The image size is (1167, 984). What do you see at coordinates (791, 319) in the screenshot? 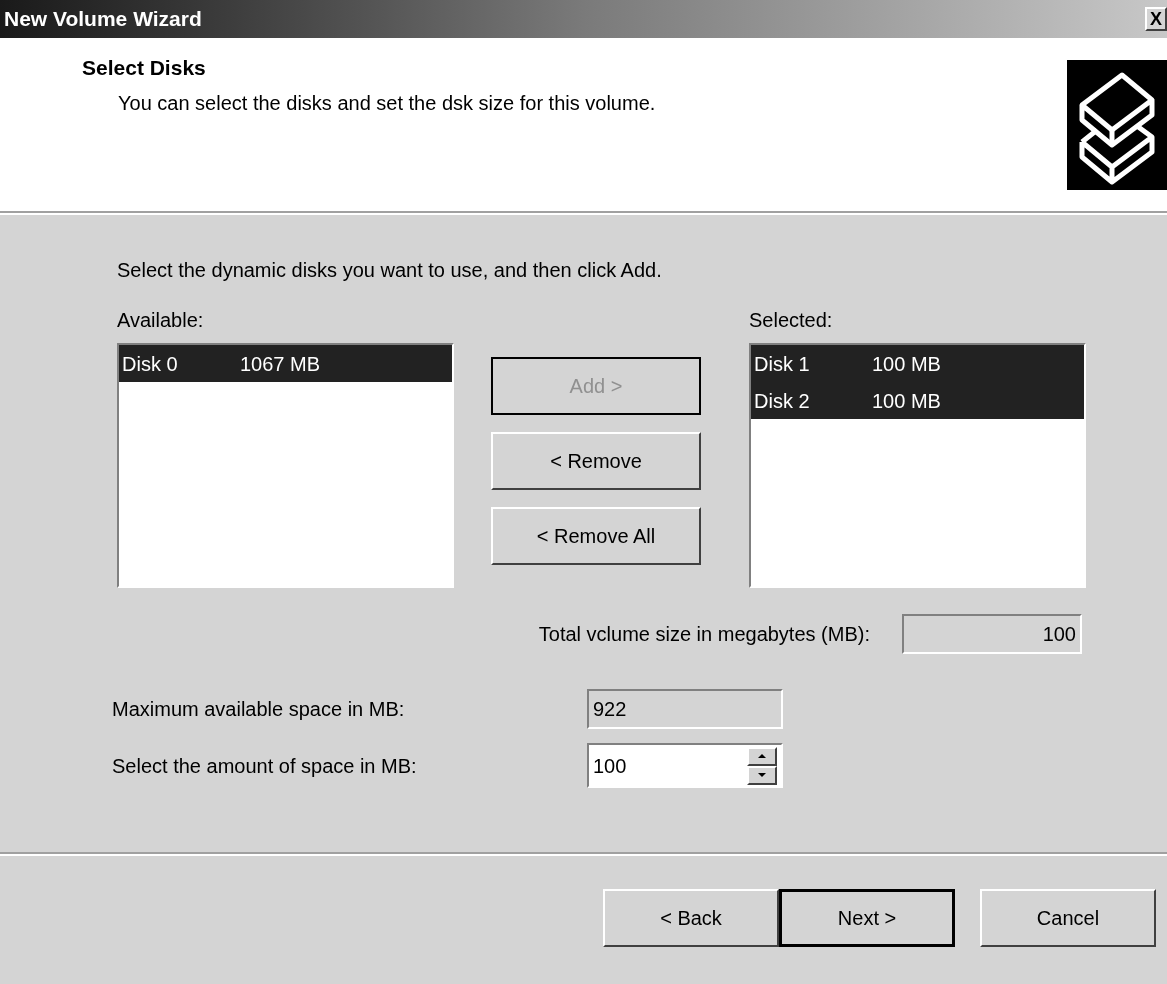
I see `list-label: Selected:` at bounding box center [791, 319].